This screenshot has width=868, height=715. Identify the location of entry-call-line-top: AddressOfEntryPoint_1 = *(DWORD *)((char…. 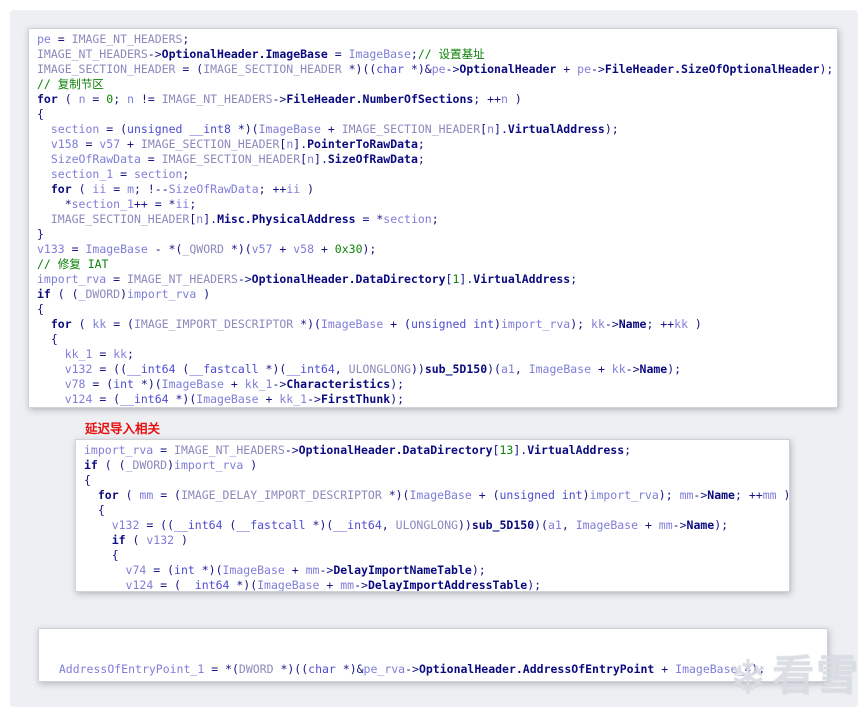
(412, 669).